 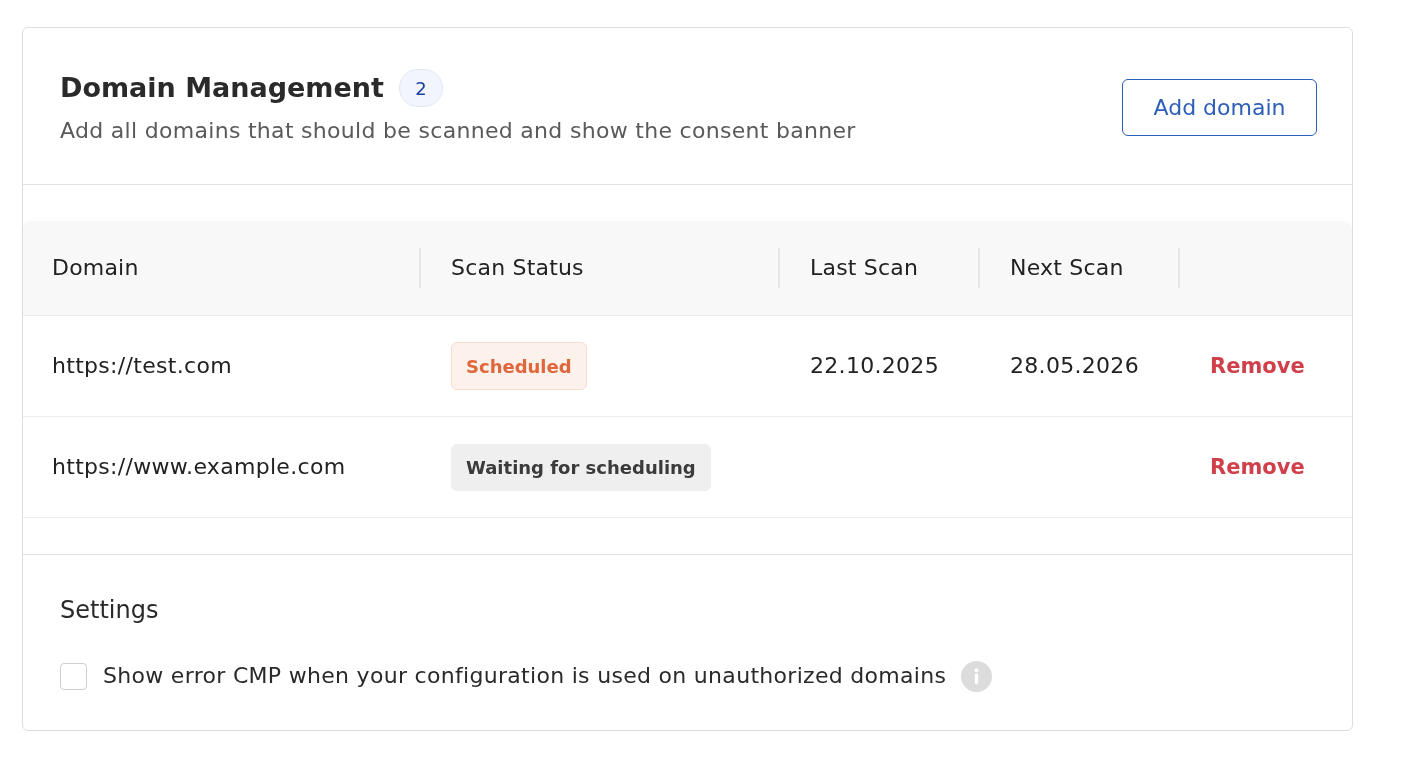 What do you see at coordinates (1067, 268) in the screenshot?
I see `column-header: Next Scan` at bounding box center [1067, 268].